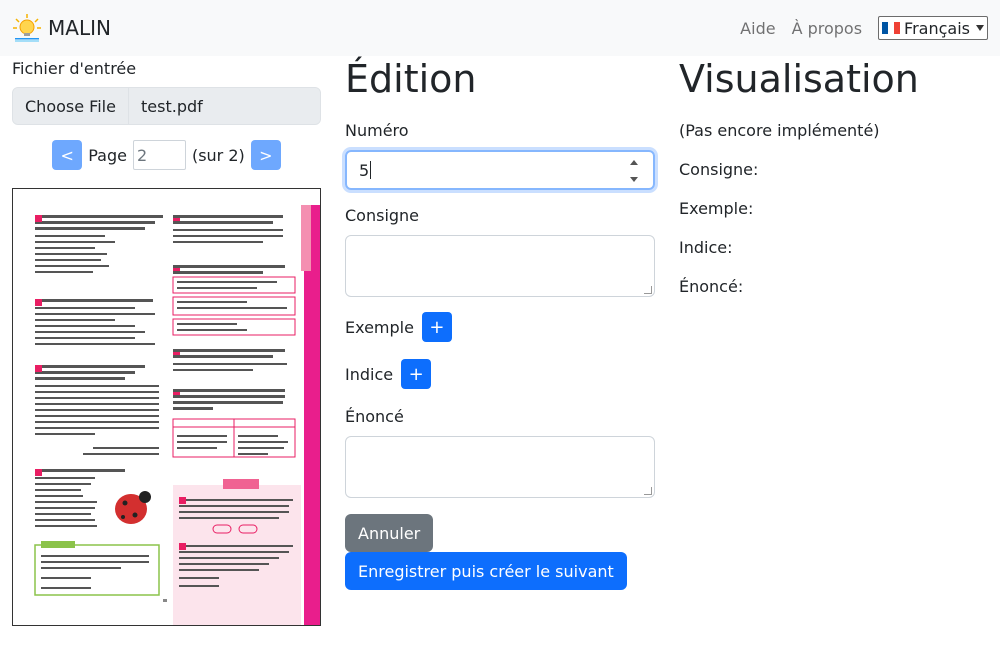 This screenshot has height=660, width=1000. Describe the element at coordinates (500, 327) in the screenshot. I see `exemple-row: Exemple +` at that location.